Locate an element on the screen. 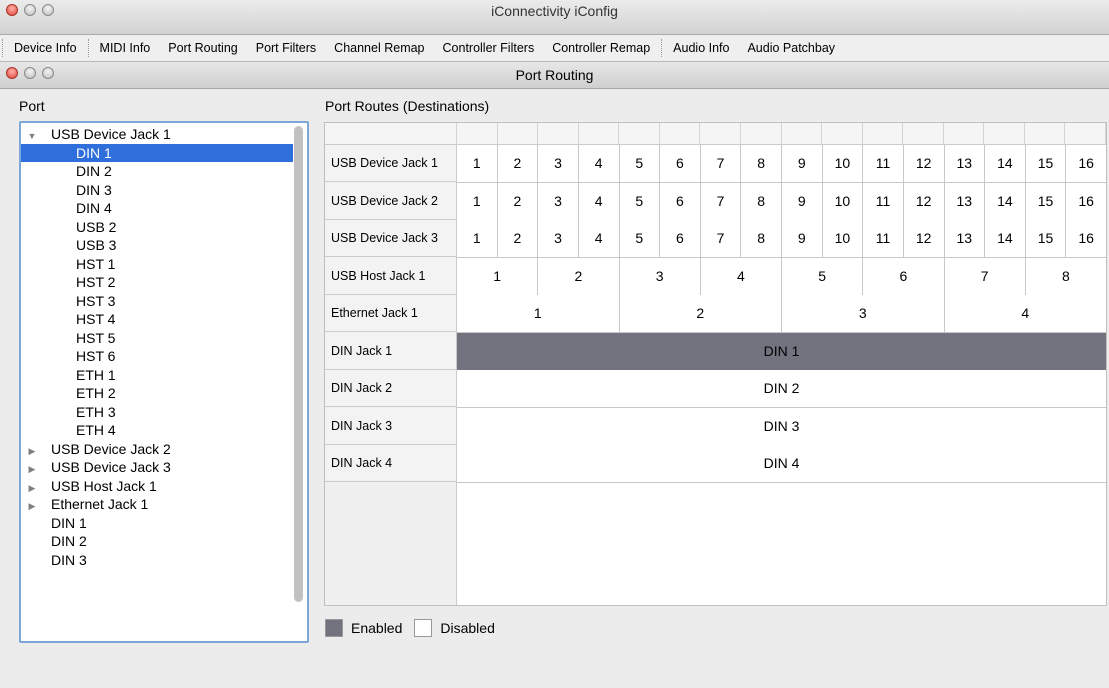 The height and width of the screenshot is (688, 1109). port-subitem: ETH 4 is located at coordinates (157, 430).